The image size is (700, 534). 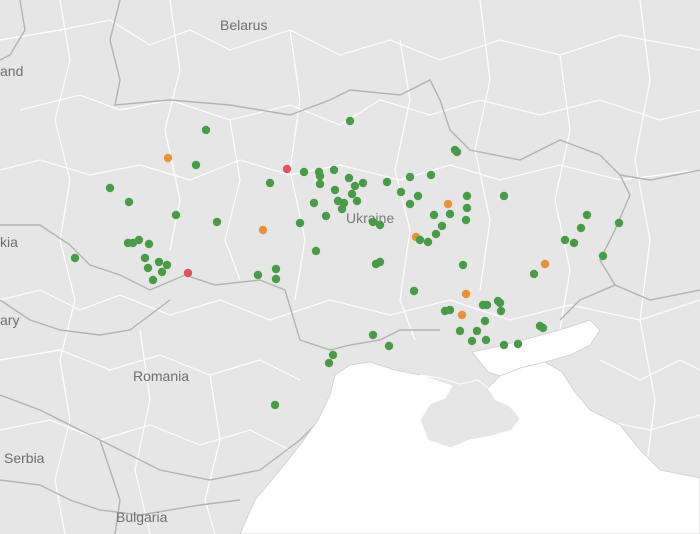 What do you see at coordinates (11, 71) in the screenshot?
I see `label-poland: and` at bounding box center [11, 71].